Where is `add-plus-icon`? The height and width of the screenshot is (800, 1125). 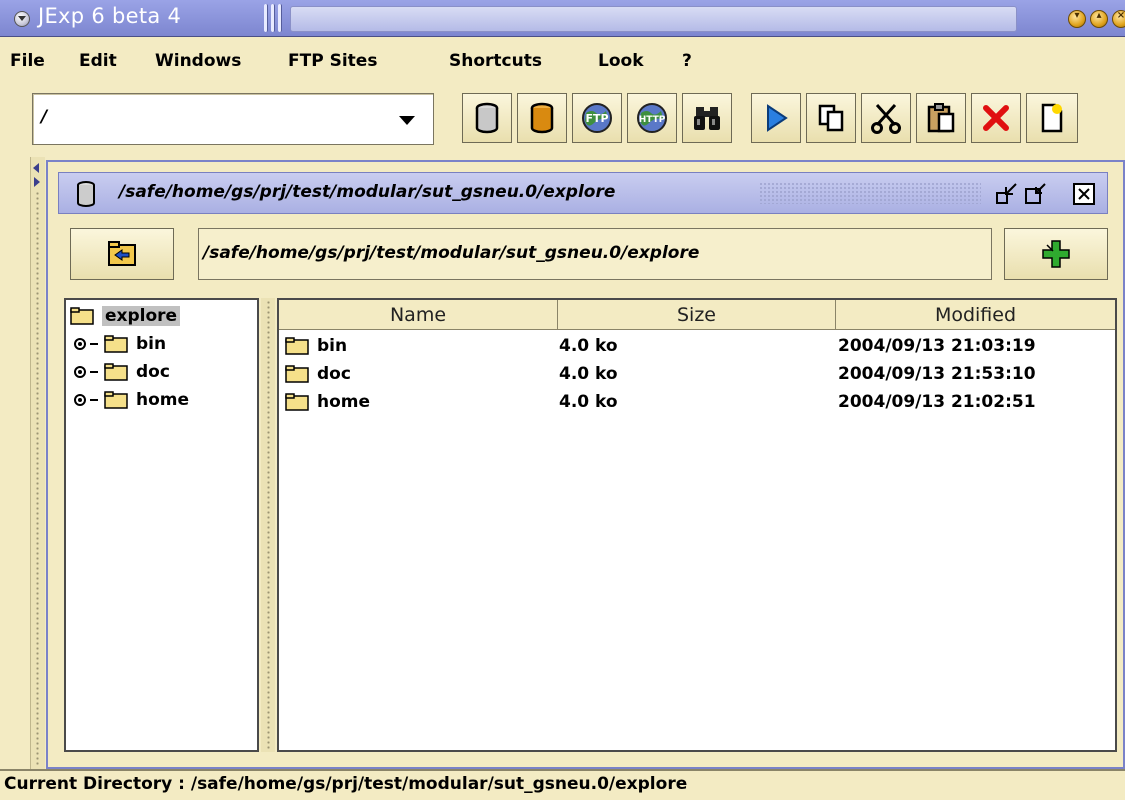 add-plus-icon is located at coordinates (1056, 254).